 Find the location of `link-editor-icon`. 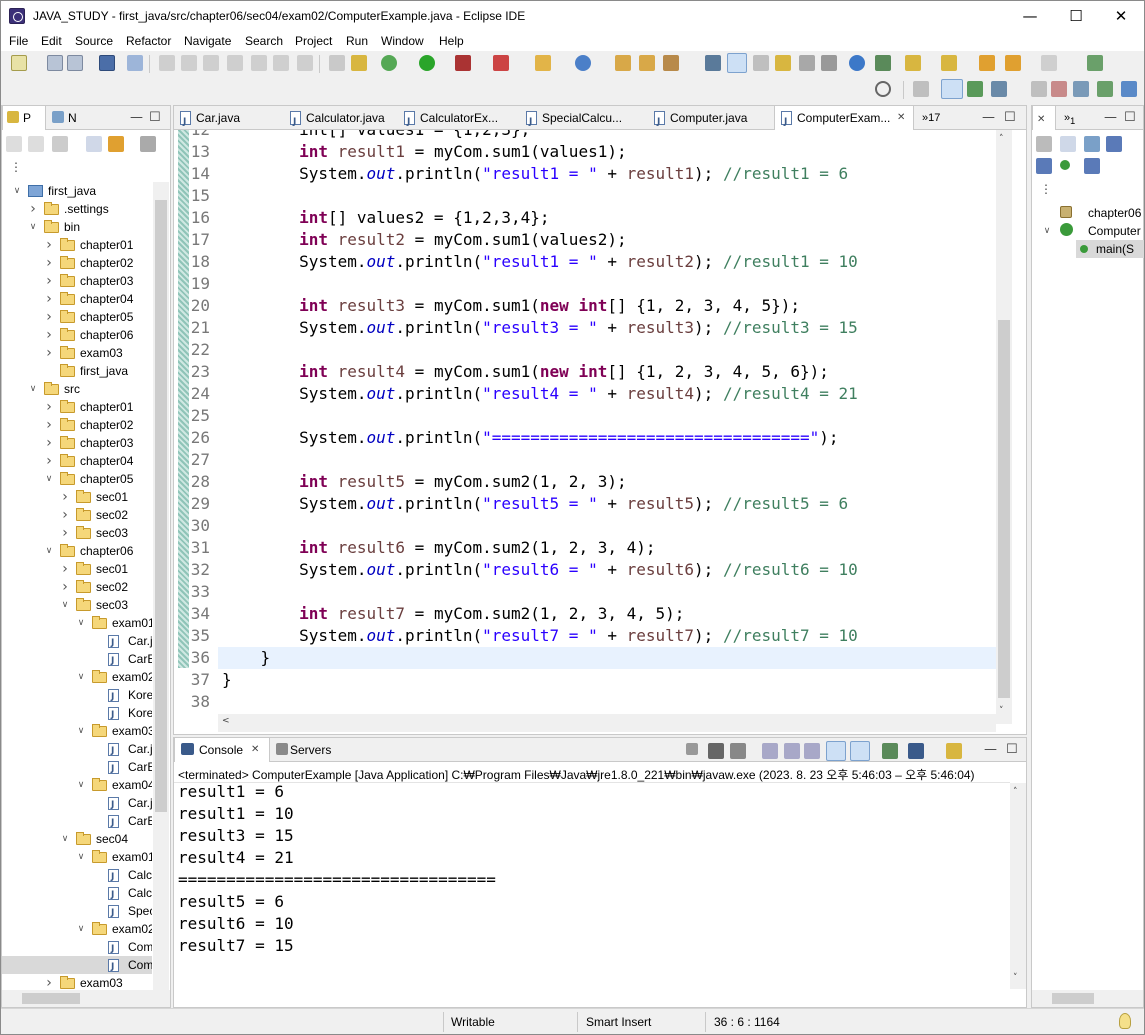

link-editor-icon is located at coordinates (116, 144).